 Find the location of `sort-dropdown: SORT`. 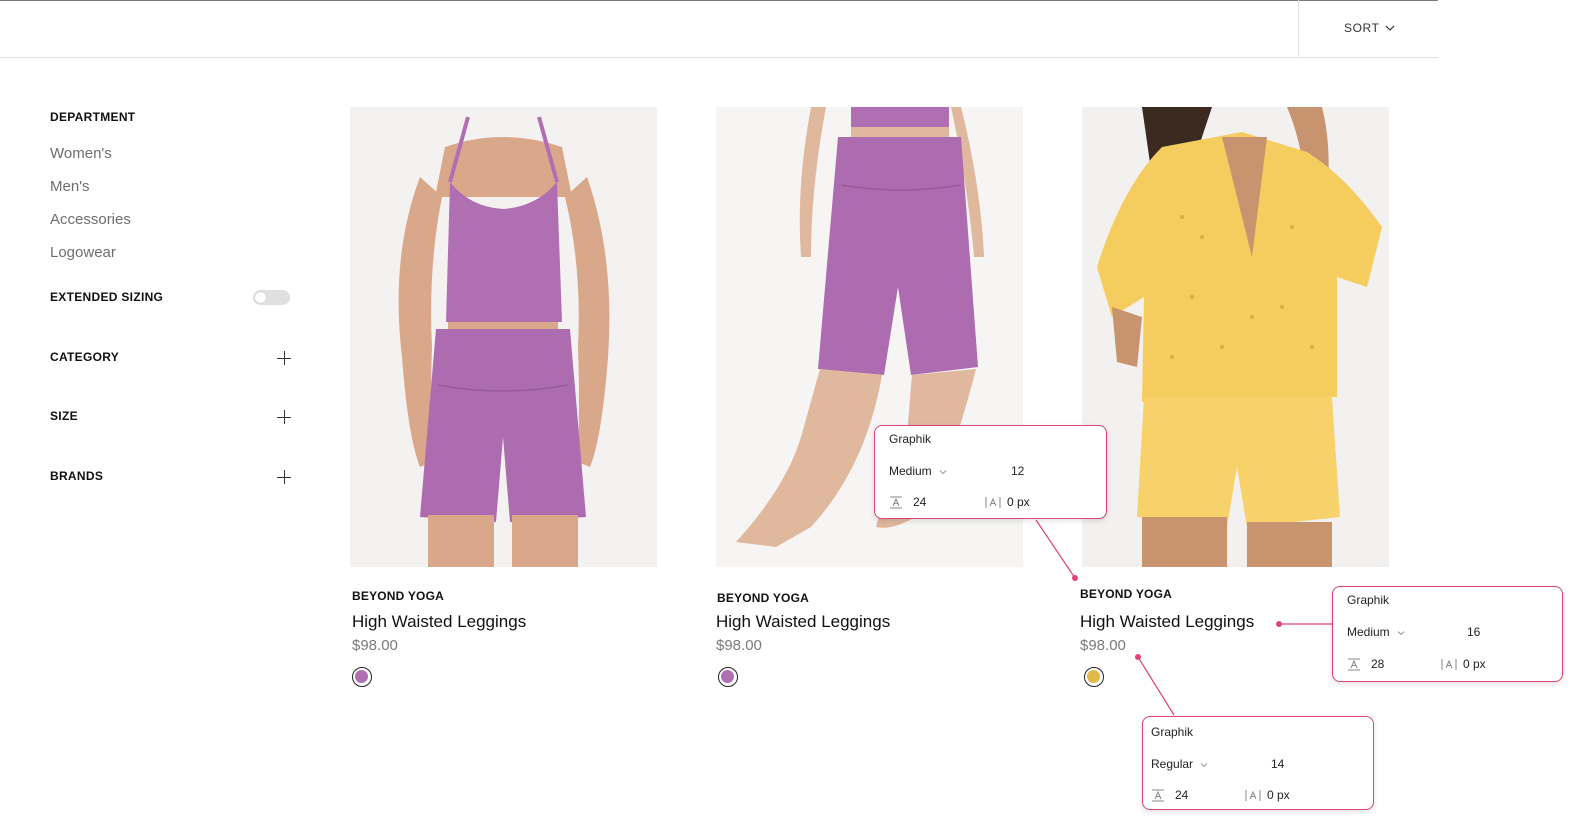

sort-dropdown: SORT is located at coordinates (1369, 28).